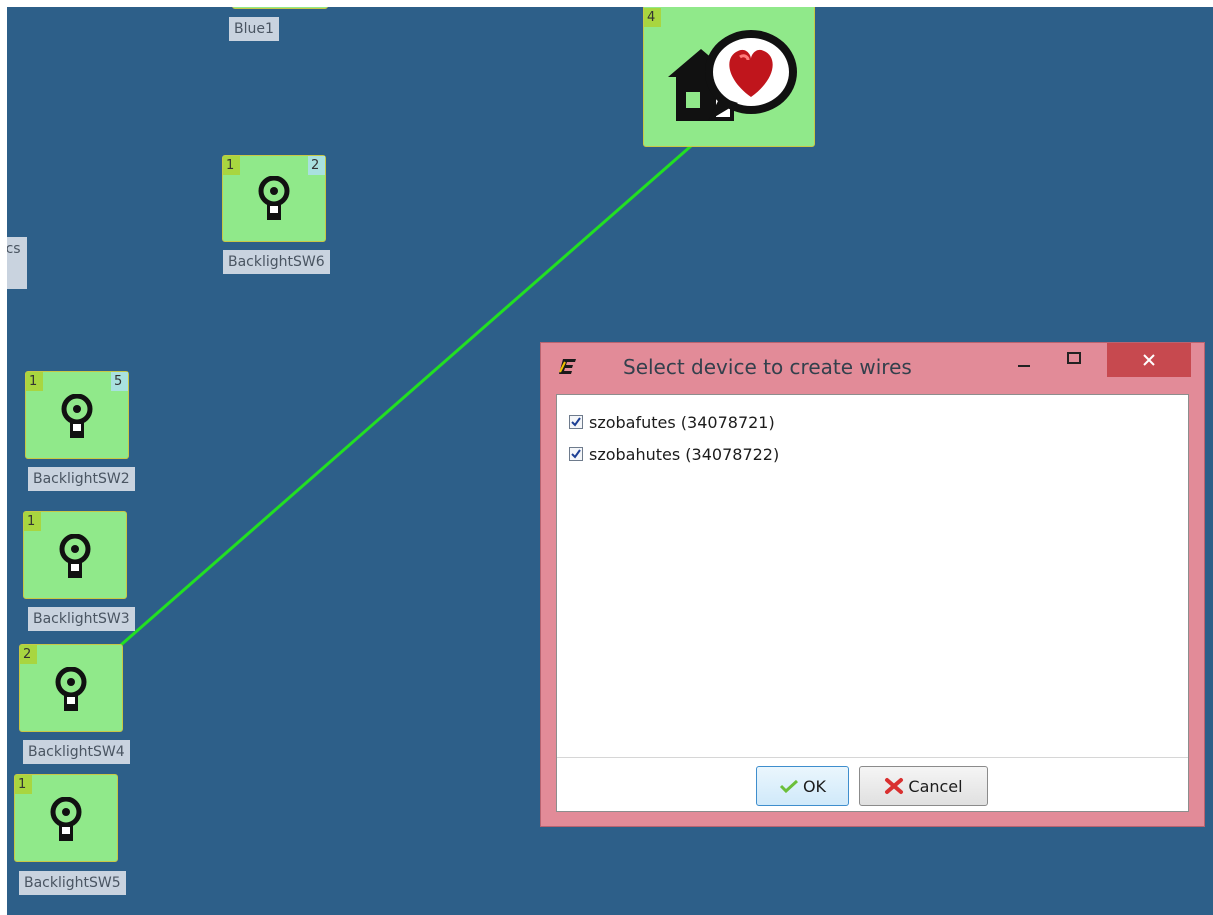  What do you see at coordinates (935, 786) in the screenshot?
I see `cancel-button-label: Cancel` at bounding box center [935, 786].